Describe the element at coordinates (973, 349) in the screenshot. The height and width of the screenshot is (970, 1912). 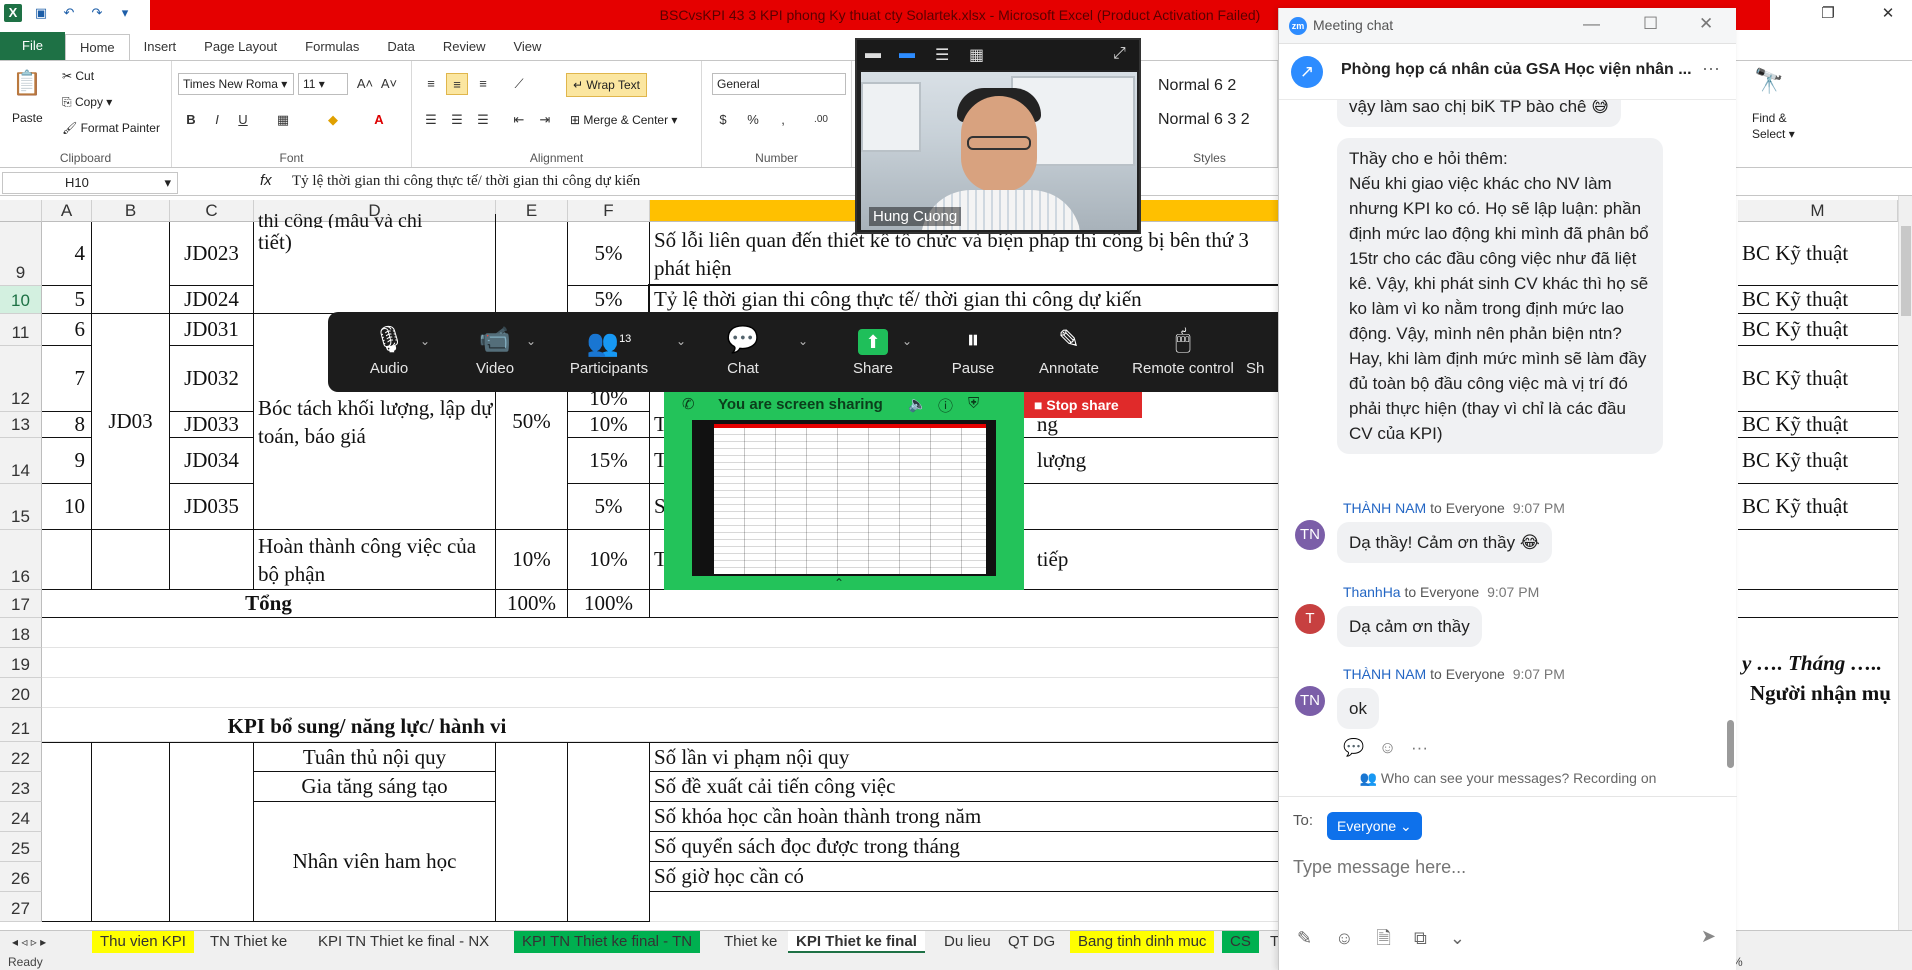
I see `pause-share-button: ⏸ Pause` at that location.